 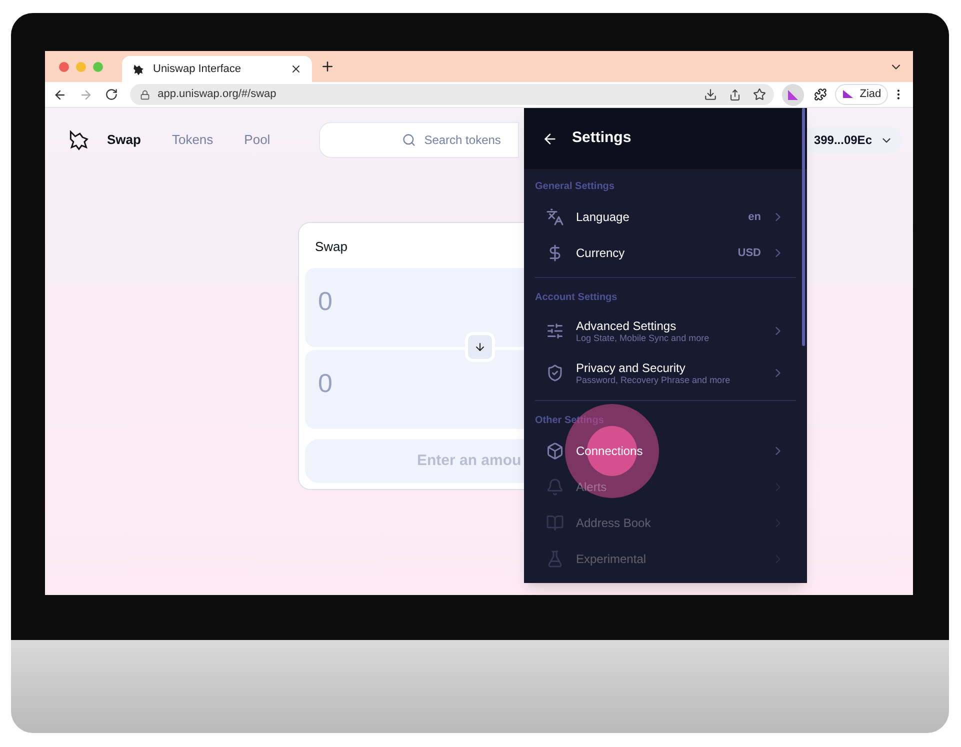 I want to click on settings-item: Advanced Settings Log State, Mobile Sync and more, so click(x=665, y=331).